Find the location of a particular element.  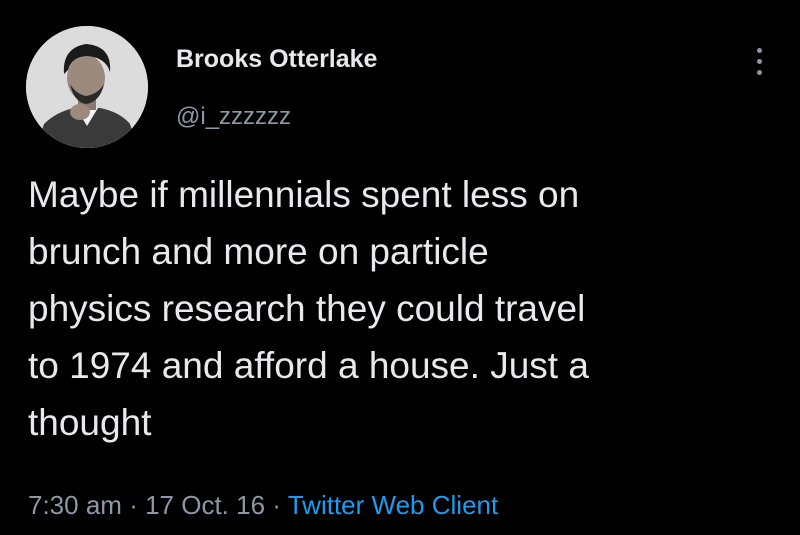

author-name: Brooks Otterlake is located at coordinates (276, 59).